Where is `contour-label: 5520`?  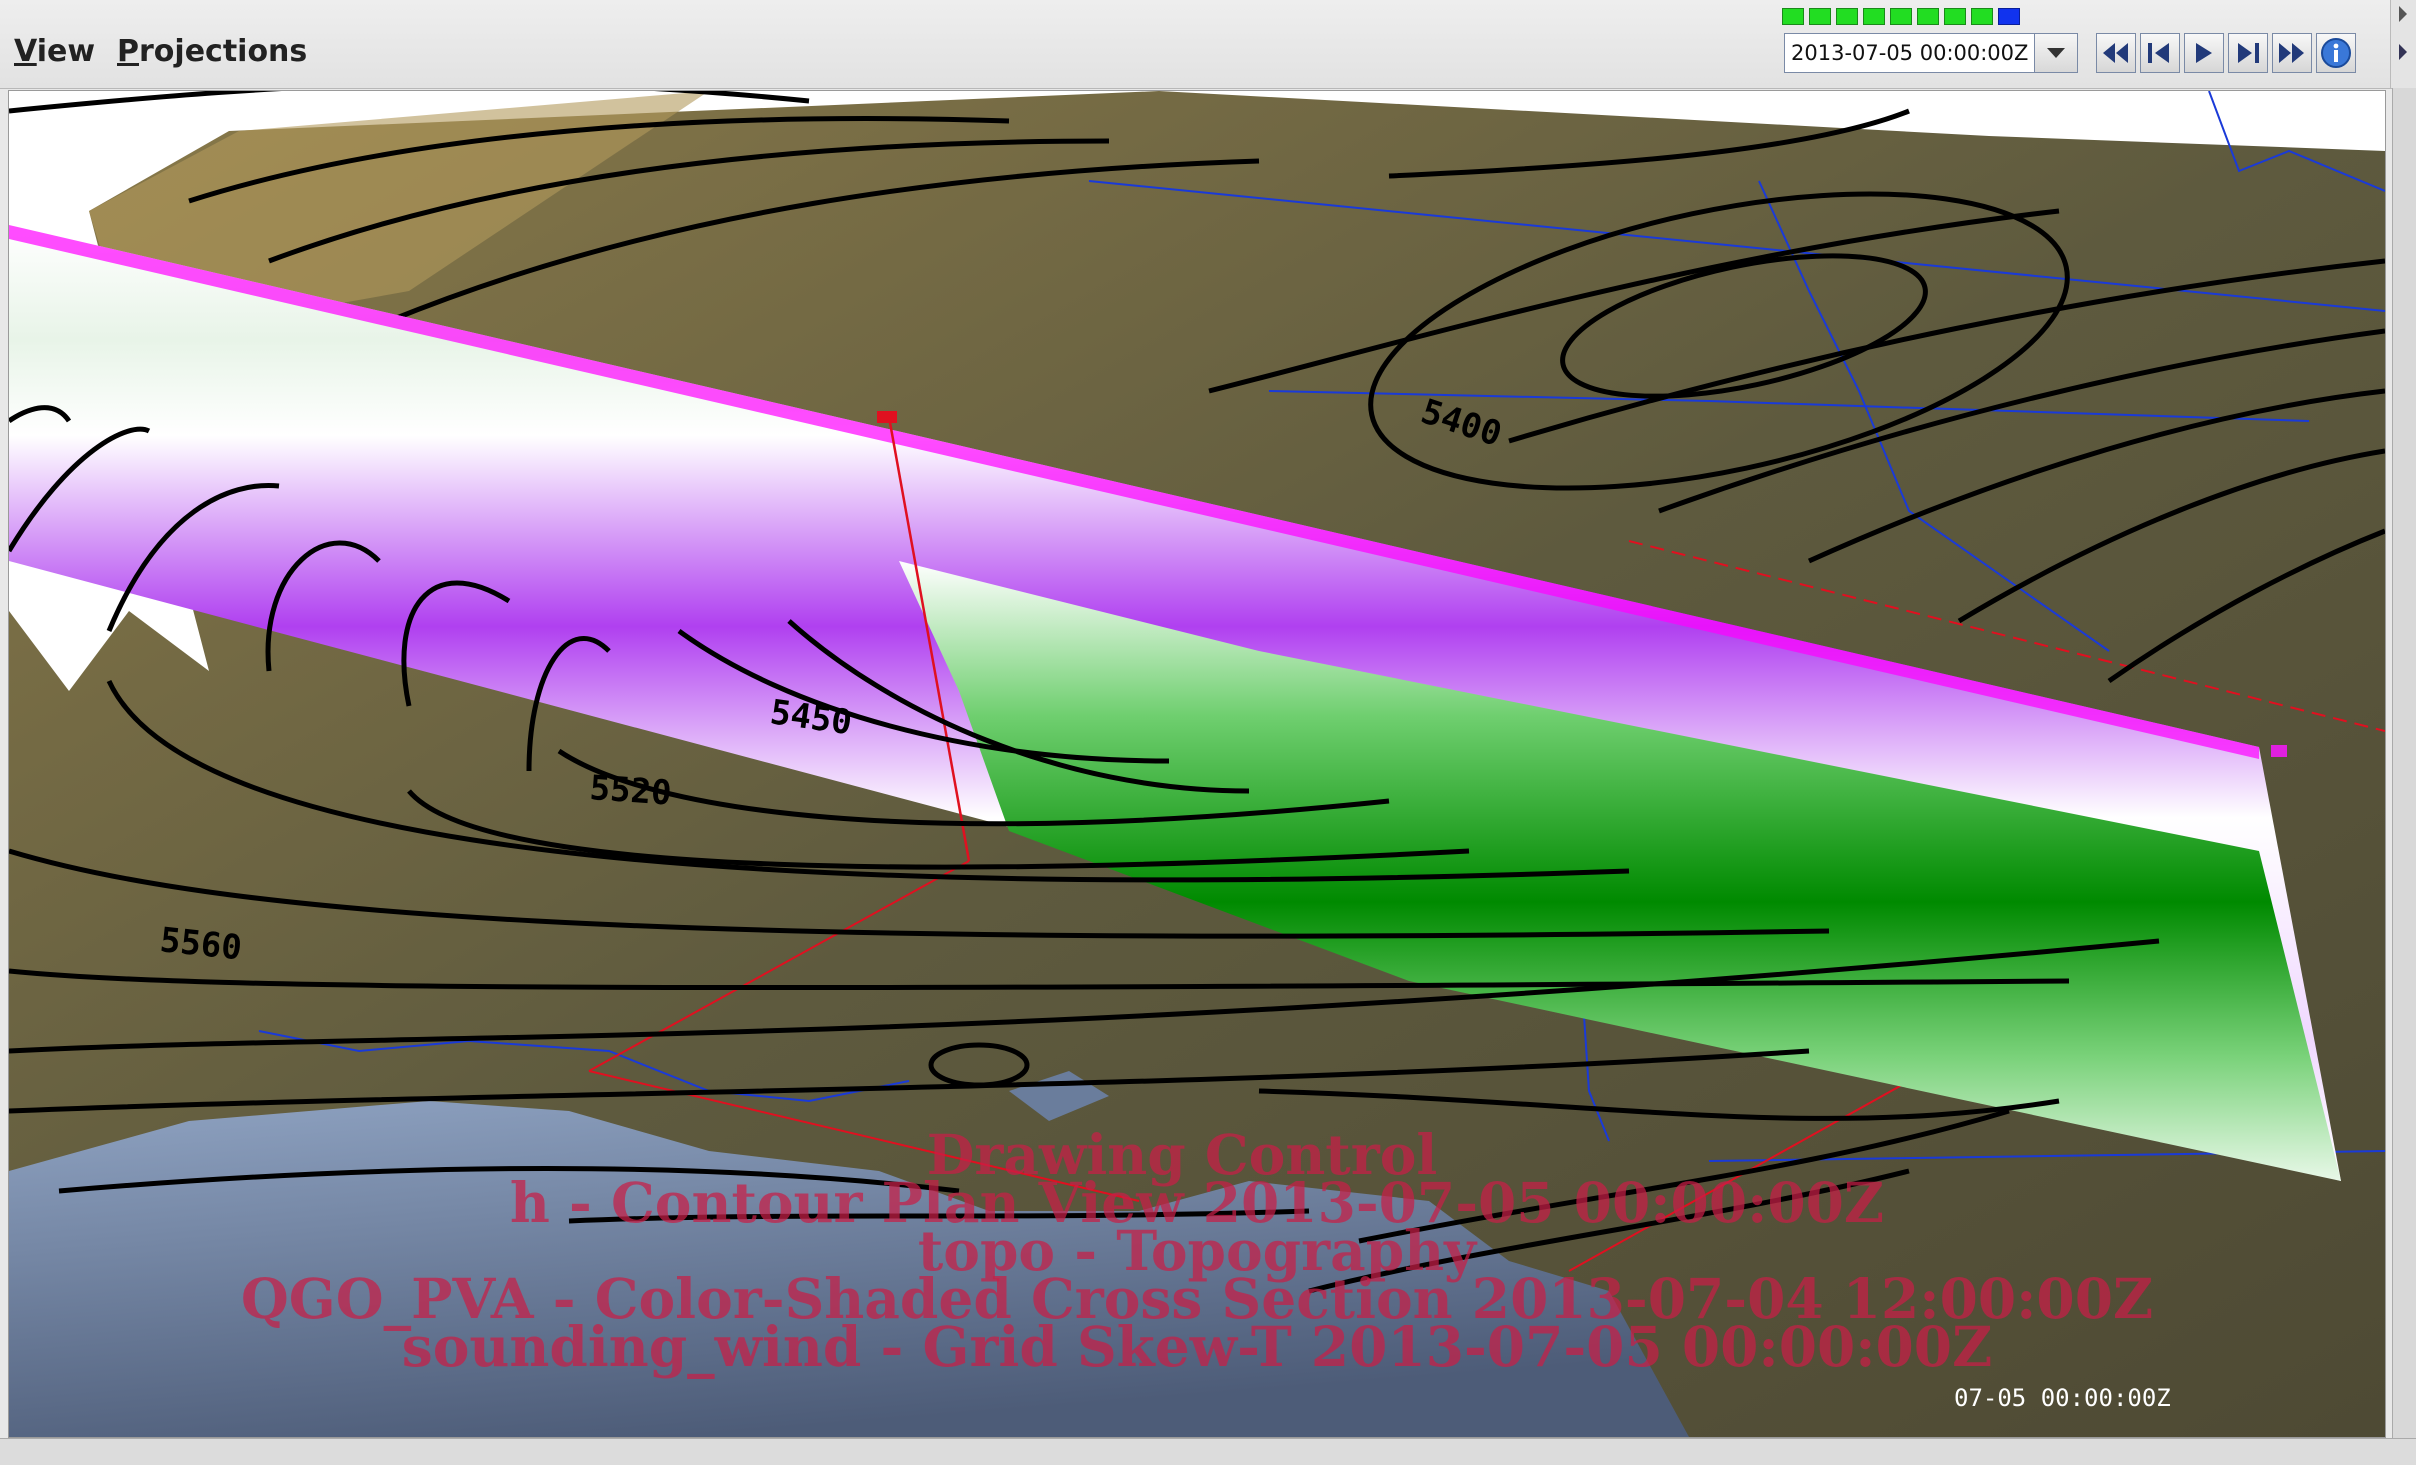 contour-label: 5520 is located at coordinates (630, 791).